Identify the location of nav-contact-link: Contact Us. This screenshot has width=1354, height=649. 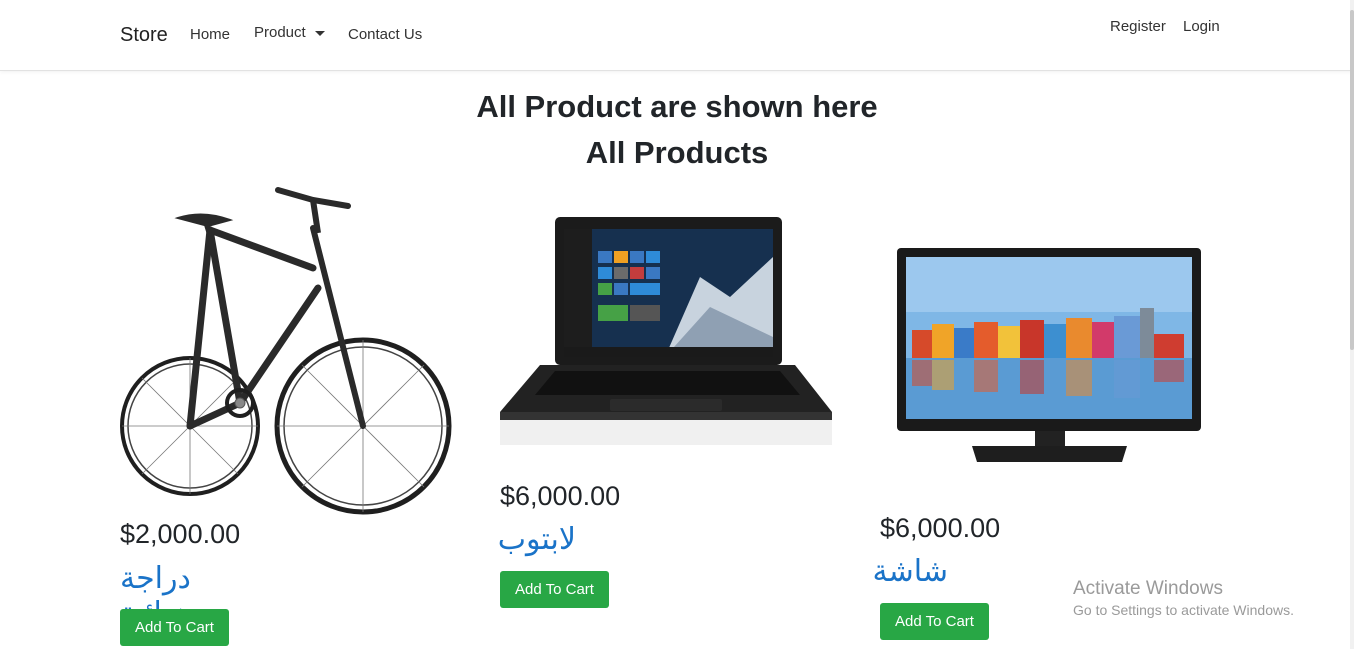
(385, 34).